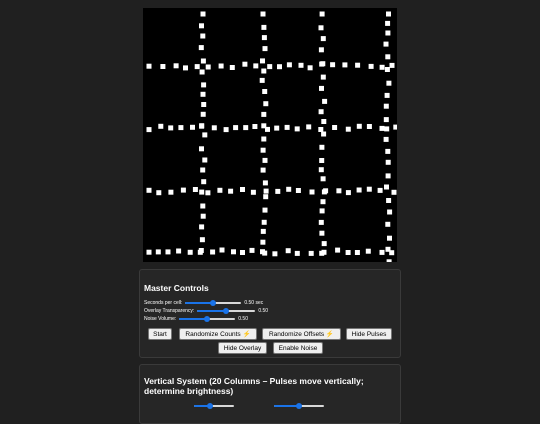 This screenshot has height=424, width=540. What do you see at coordinates (218, 334) in the screenshot?
I see `randomize-counts-button: Randomize Counts ⚡` at bounding box center [218, 334].